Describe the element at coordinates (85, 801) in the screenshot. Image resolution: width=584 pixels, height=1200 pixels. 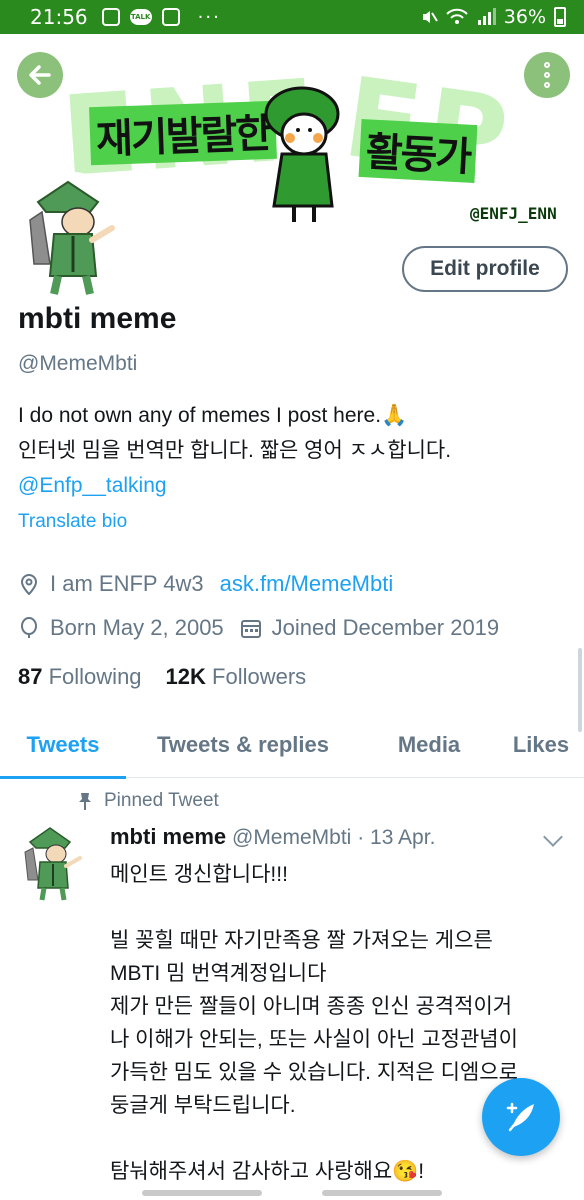
I see `pin-icon` at that location.